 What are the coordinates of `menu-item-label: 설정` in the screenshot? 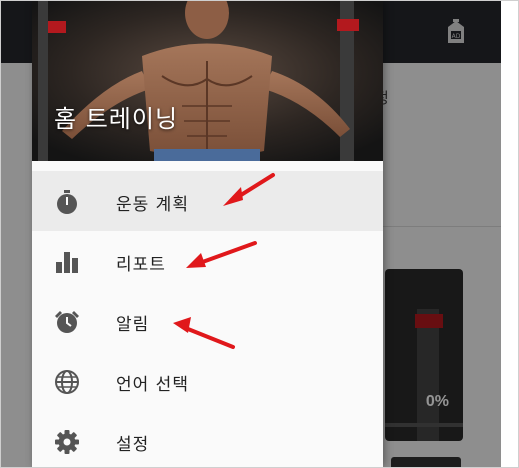 It's located at (133, 445).